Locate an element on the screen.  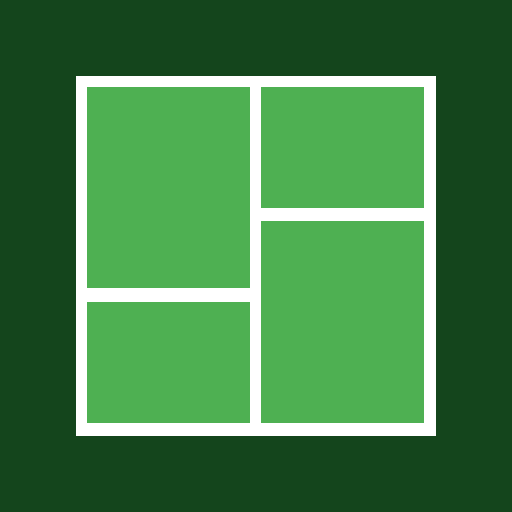
tile-top-right is located at coordinates (342, 147).